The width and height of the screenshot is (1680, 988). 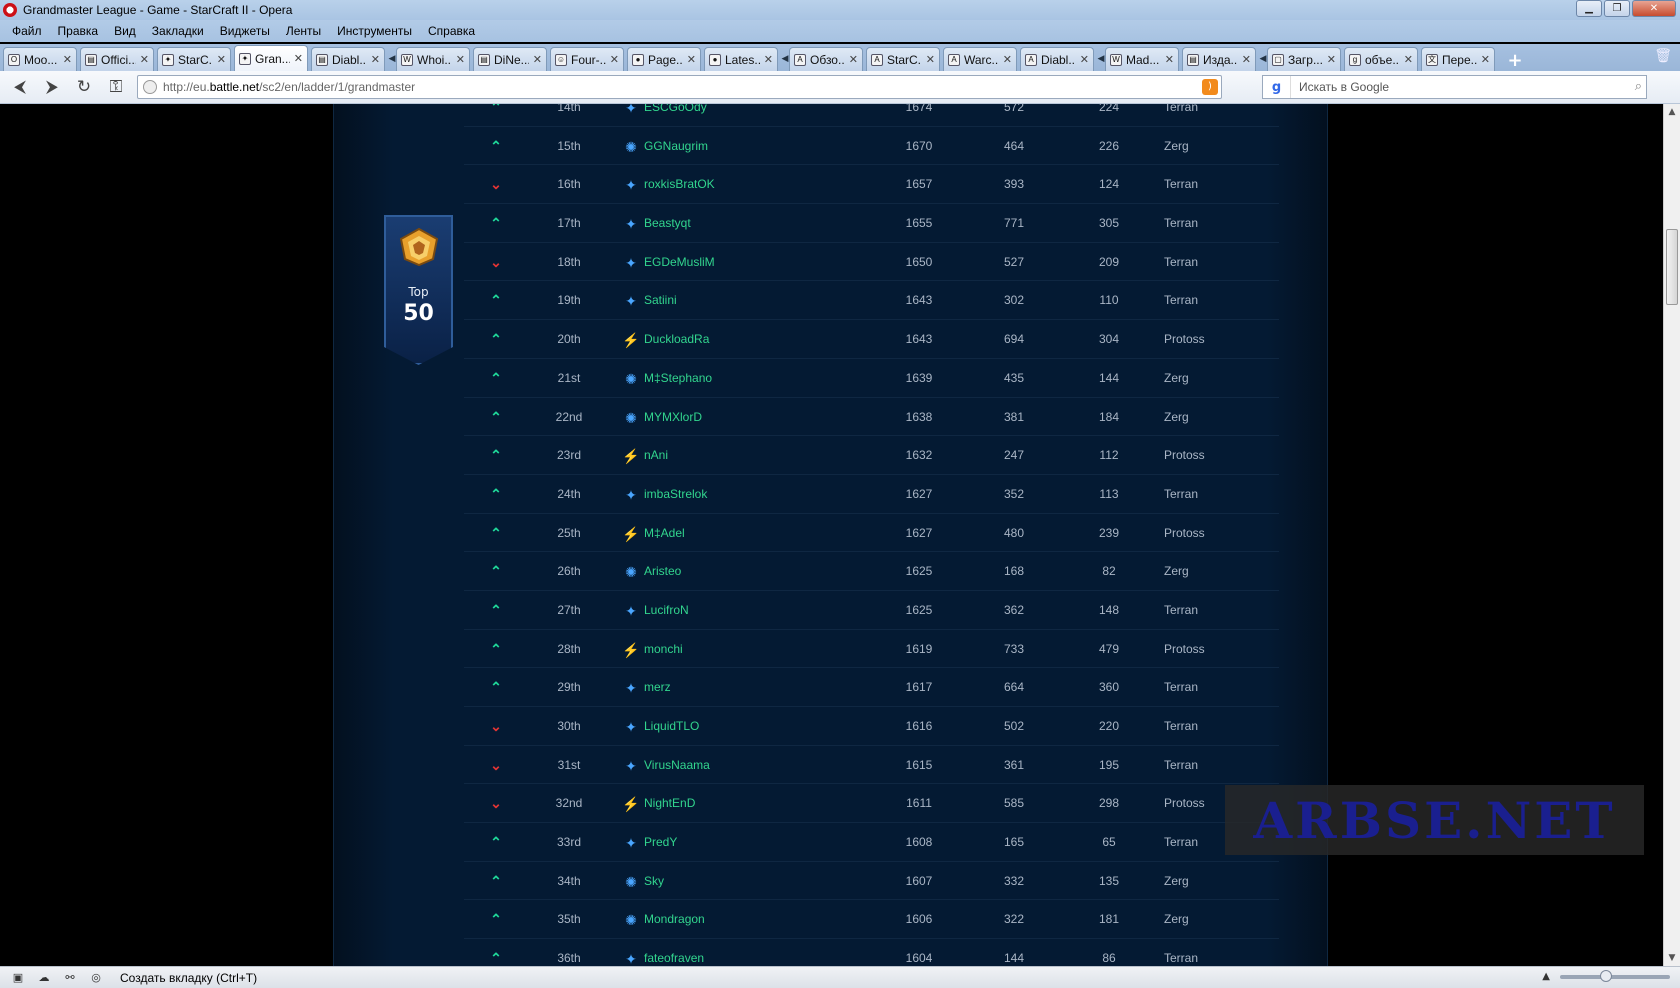 What do you see at coordinates (348, 59) in the screenshot?
I see `tab-4: ▤ Diabl... ✕` at bounding box center [348, 59].